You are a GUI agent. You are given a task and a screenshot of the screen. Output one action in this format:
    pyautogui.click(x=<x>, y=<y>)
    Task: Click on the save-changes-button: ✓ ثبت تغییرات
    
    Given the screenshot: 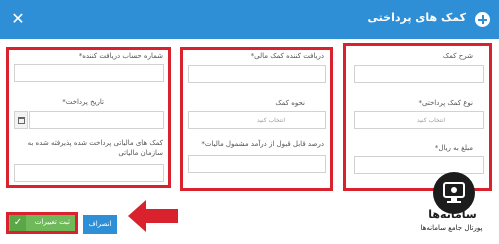 What is the action you would take?
    pyautogui.click(x=42, y=223)
    